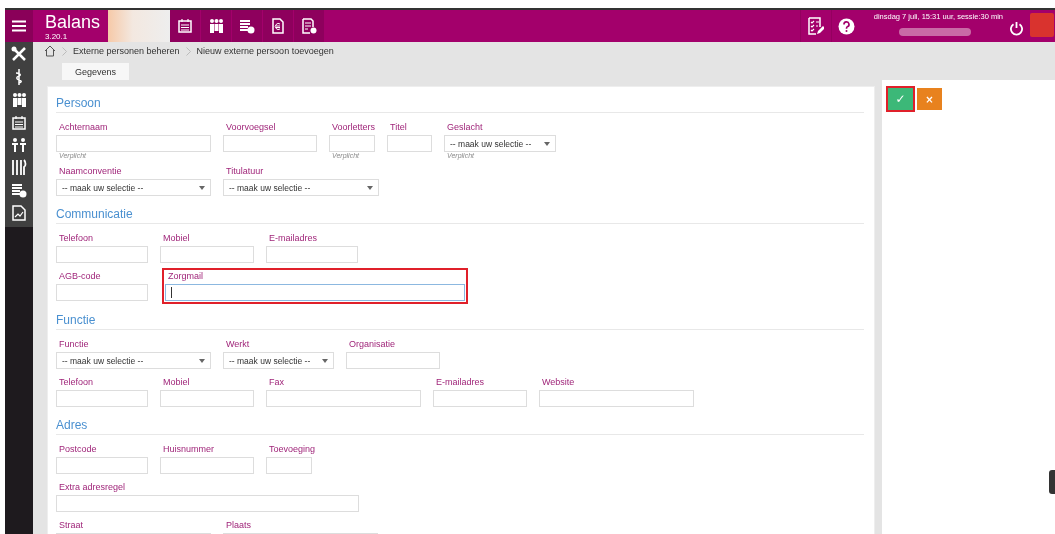  Describe the element at coordinates (188, 449) in the screenshot. I see `field-label: Huisnummer` at that location.